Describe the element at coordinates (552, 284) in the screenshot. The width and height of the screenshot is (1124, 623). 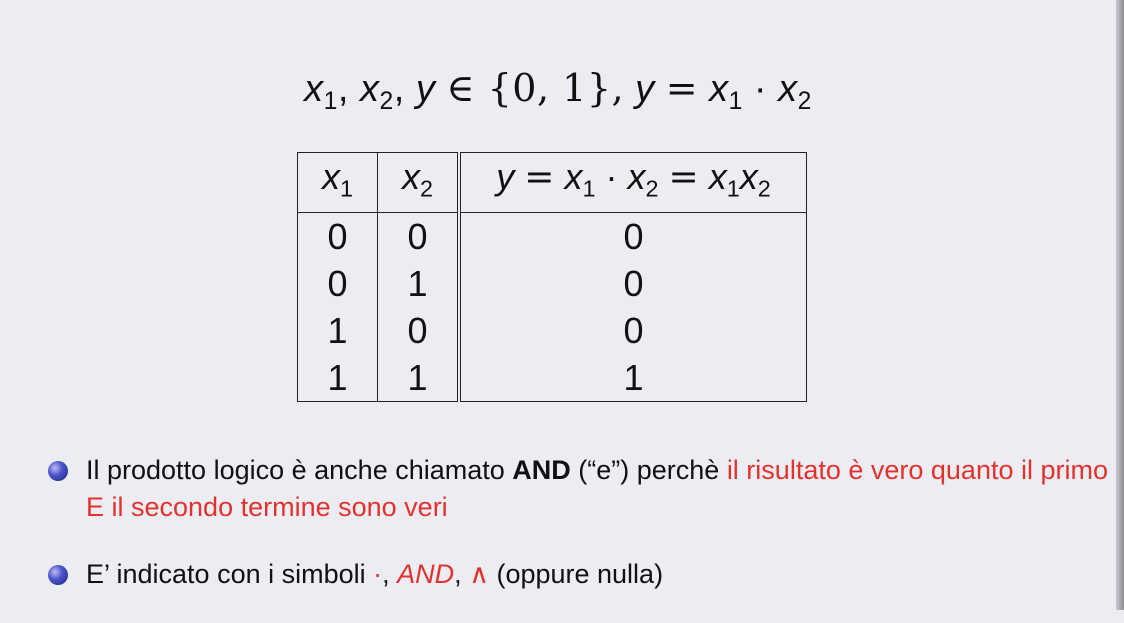
I see `table-row: 0 1 0` at that location.